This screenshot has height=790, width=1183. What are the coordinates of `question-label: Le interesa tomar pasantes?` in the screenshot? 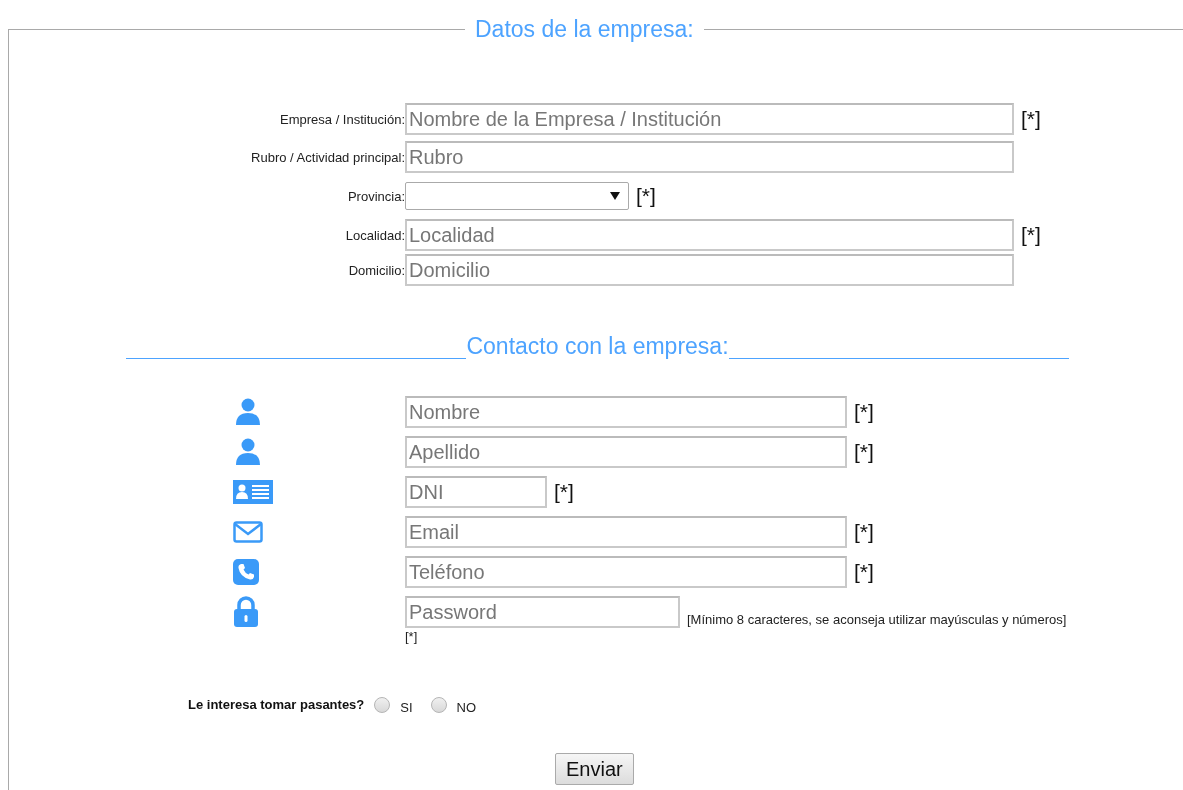 It's located at (276, 704).